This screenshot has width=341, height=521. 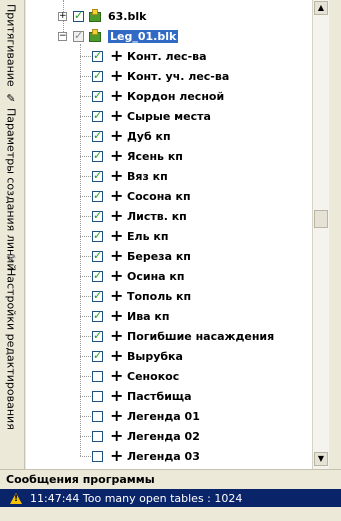 I want to click on tree-node-63blk: + 63.blk, so click(x=102, y=16).